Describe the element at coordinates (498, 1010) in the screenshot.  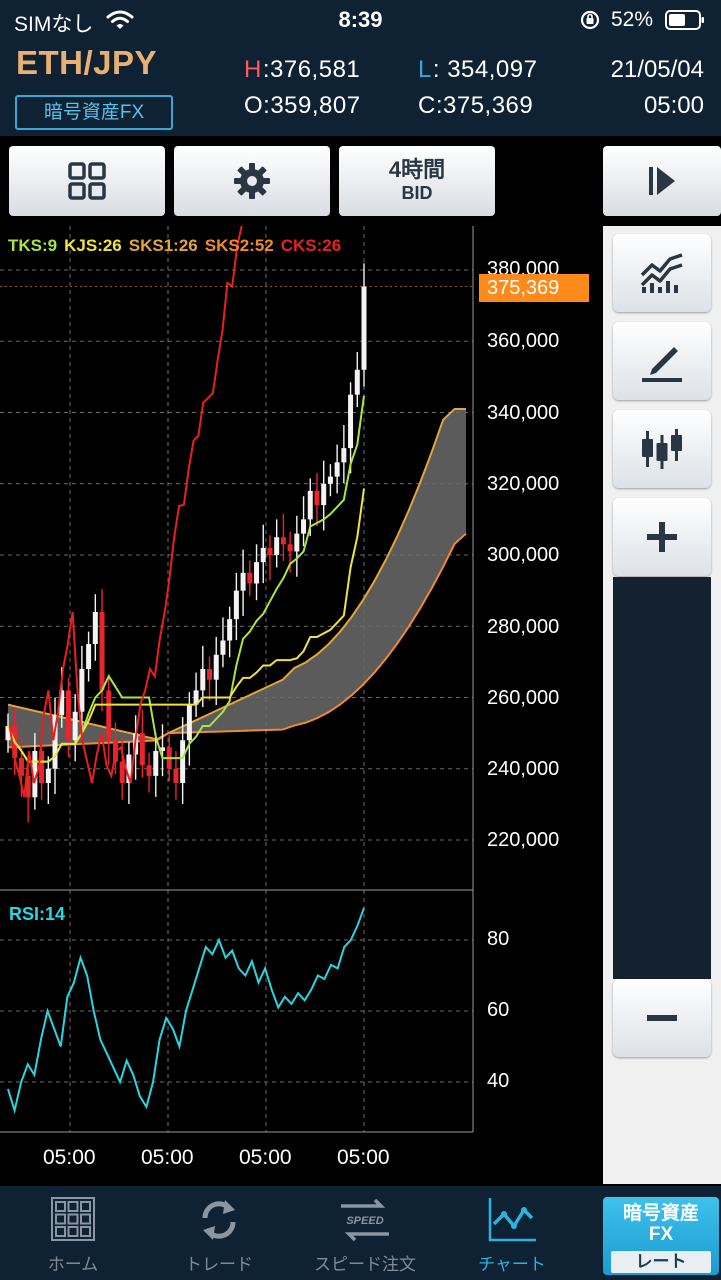
I see `rsi-tick-label: 60` at that location.